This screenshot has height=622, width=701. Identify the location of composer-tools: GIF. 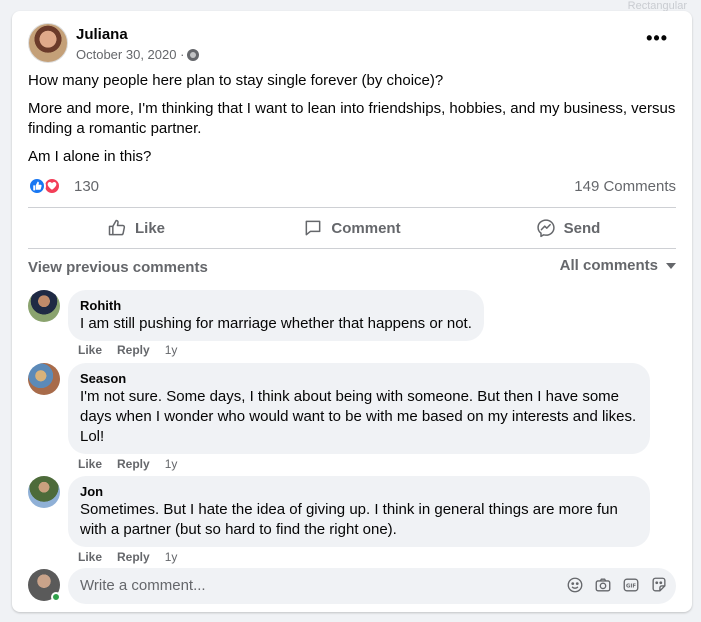
(617, 585).